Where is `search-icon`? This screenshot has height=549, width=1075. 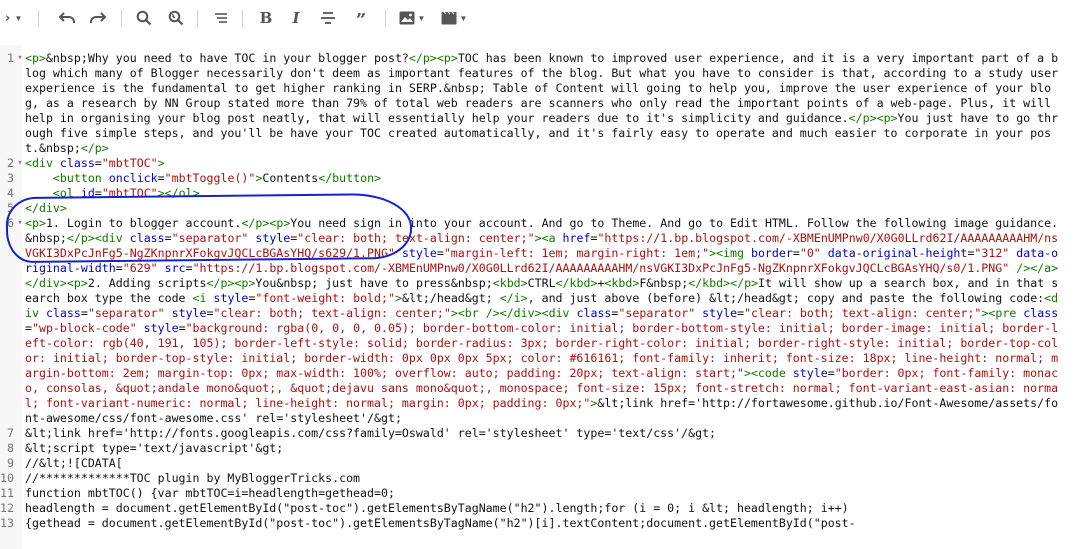
search-icon is located at coordinates (144, 18).